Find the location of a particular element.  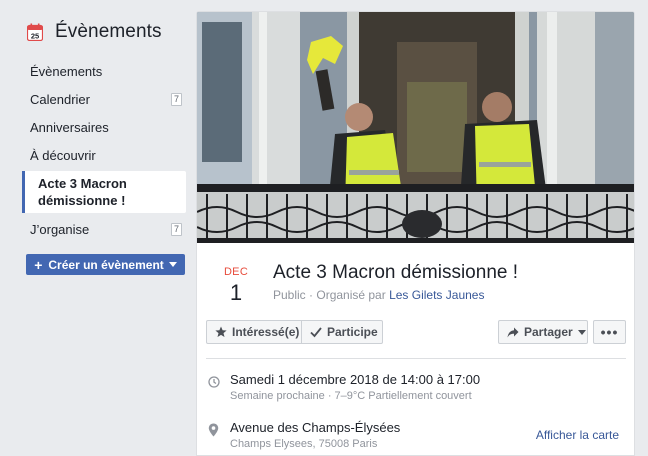

share-label: Partager is located at coordinates (548, 332).